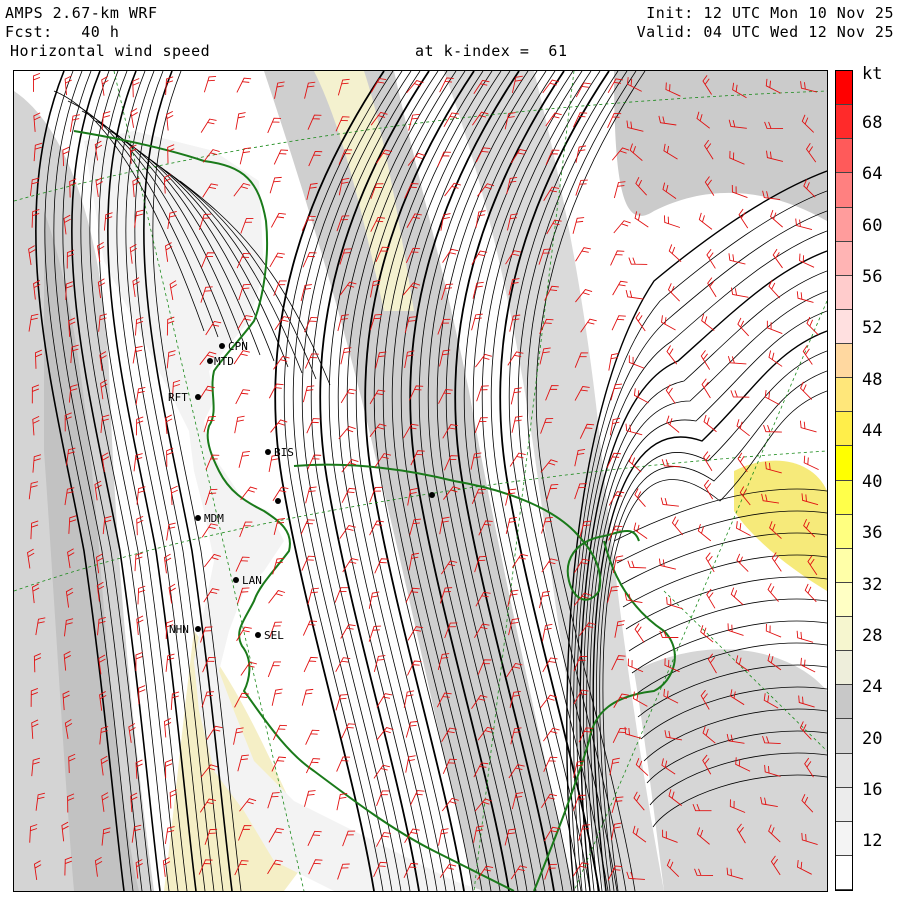 Image resolution: width=900 pixels, height=900 pixels. I want to click on svg-text: MTD, so click(224, 361).